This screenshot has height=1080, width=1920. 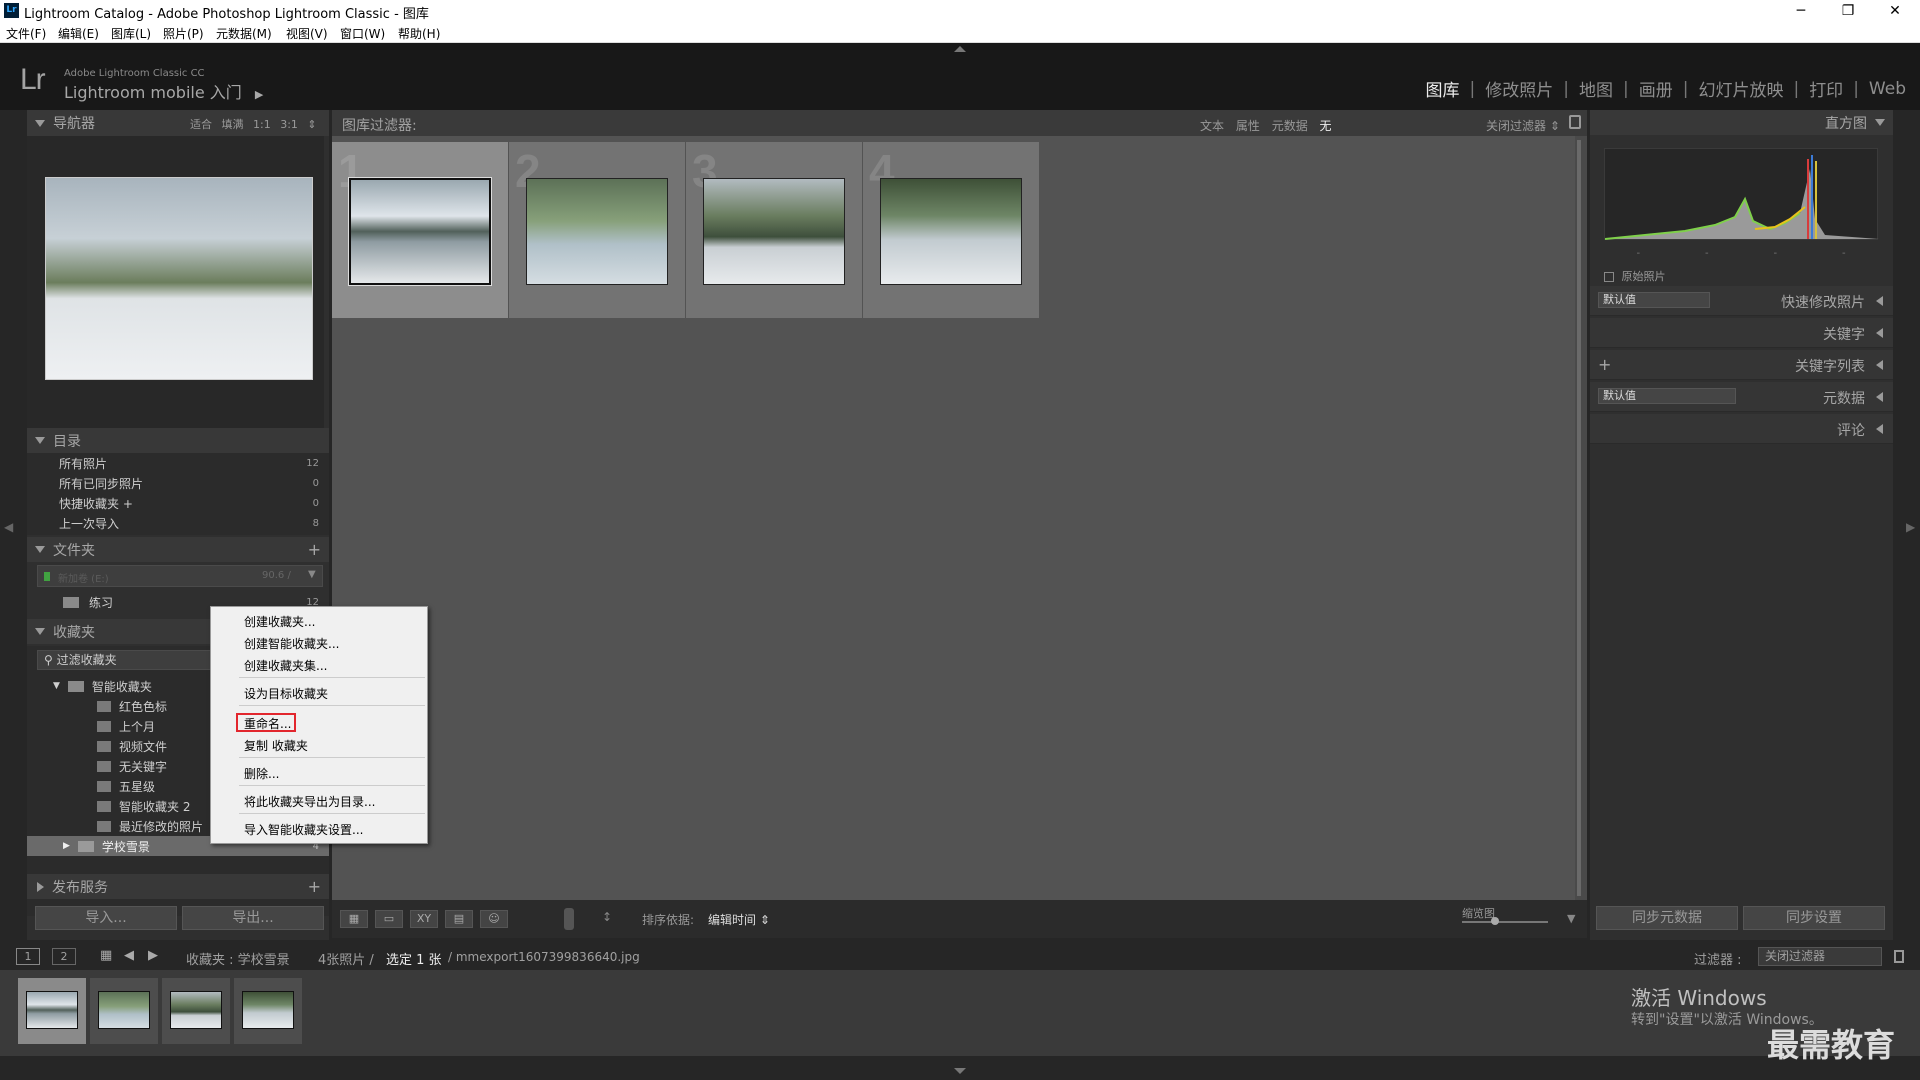 What do you see at coordinates (8, 527) in the screenshot?
I see `collapse-left-panel-icon: ◀` at bounding box center [8, 527].